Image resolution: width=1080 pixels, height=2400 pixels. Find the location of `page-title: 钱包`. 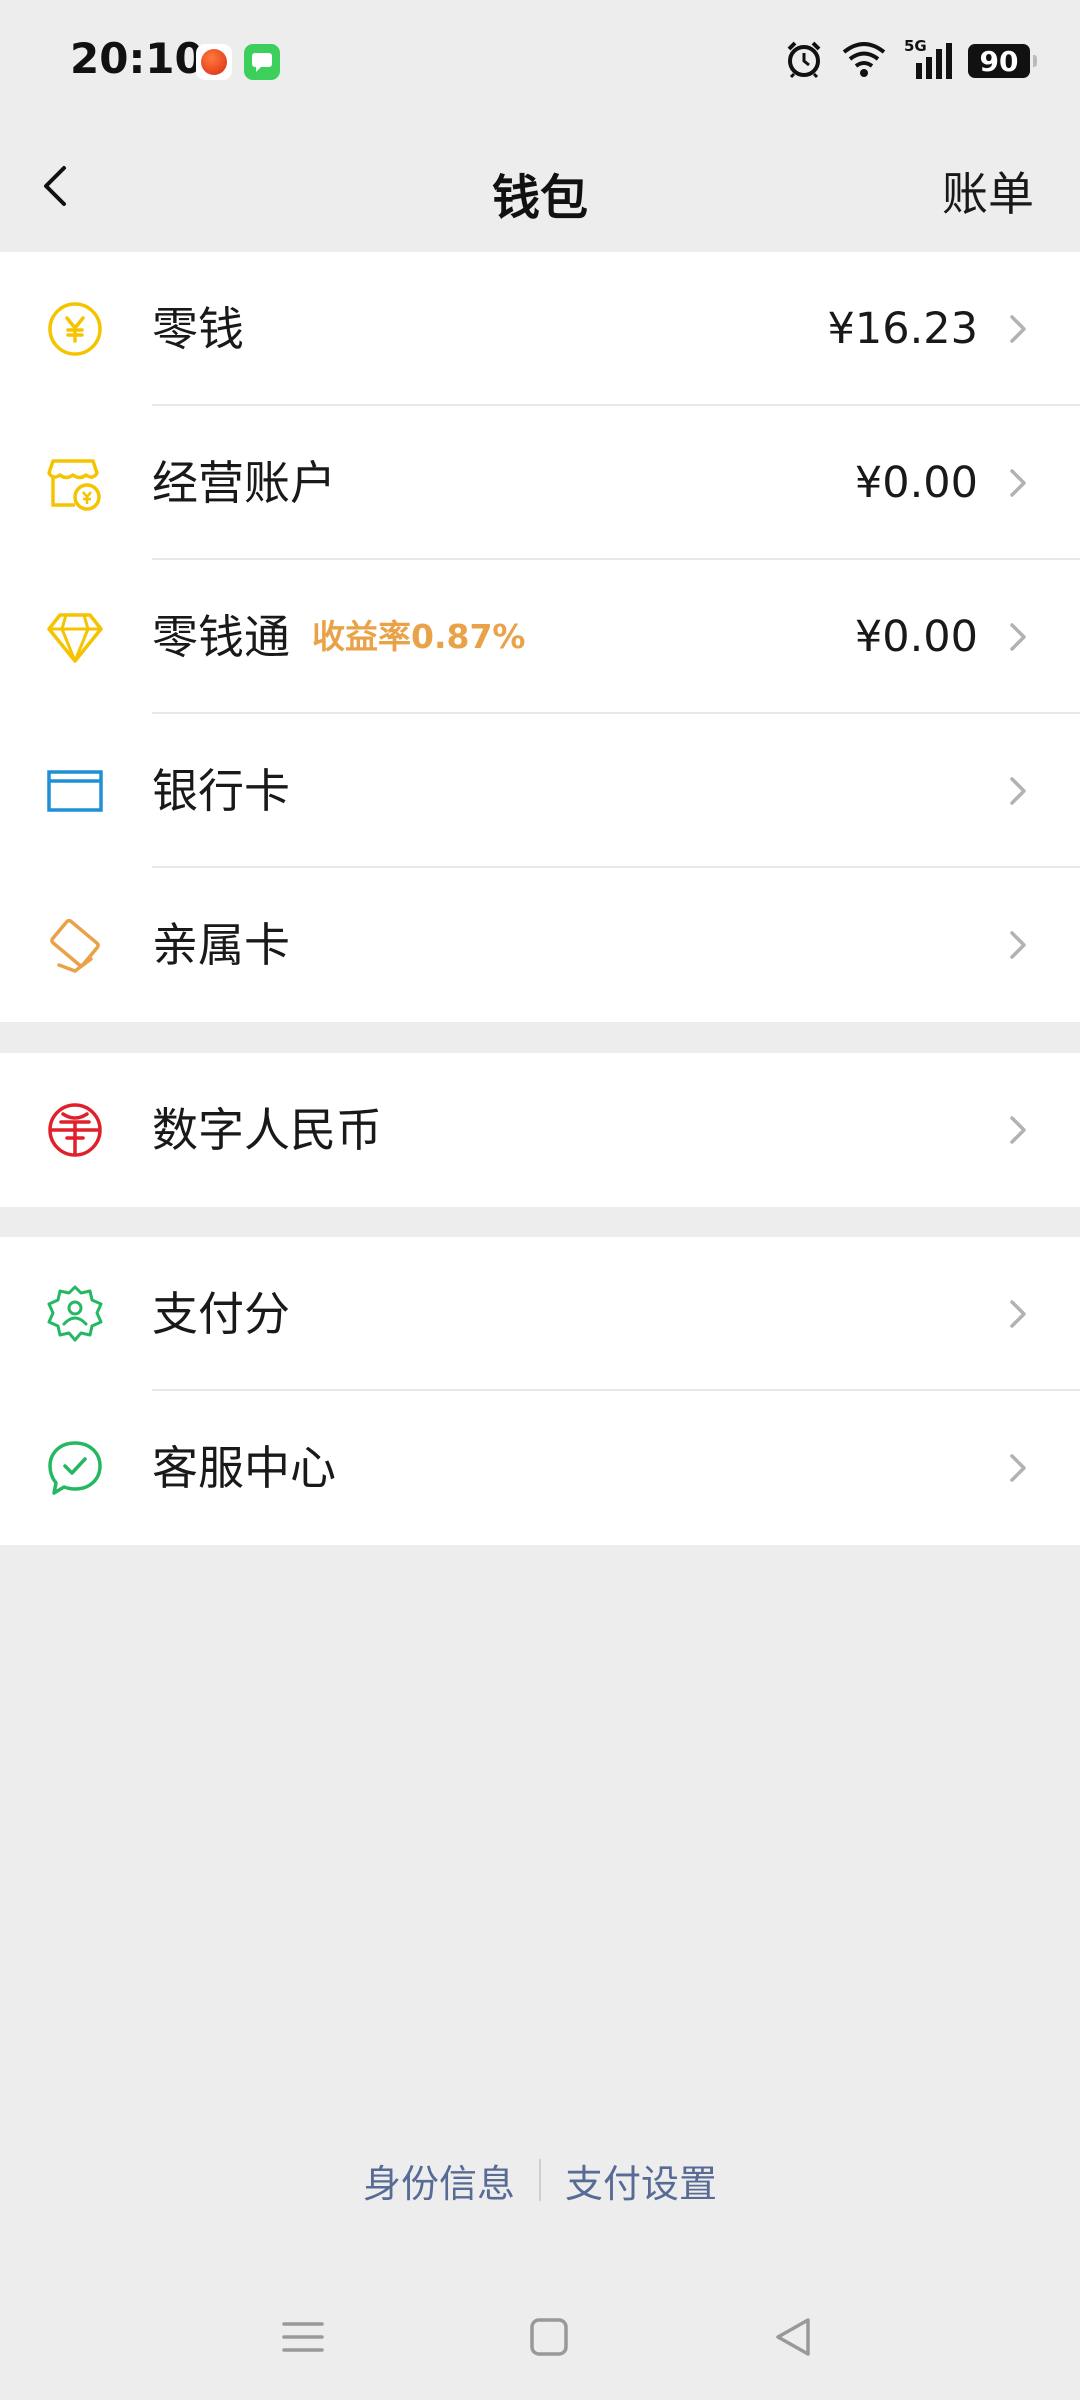

page-title: 钱包 is located at coordinates (539, 198).